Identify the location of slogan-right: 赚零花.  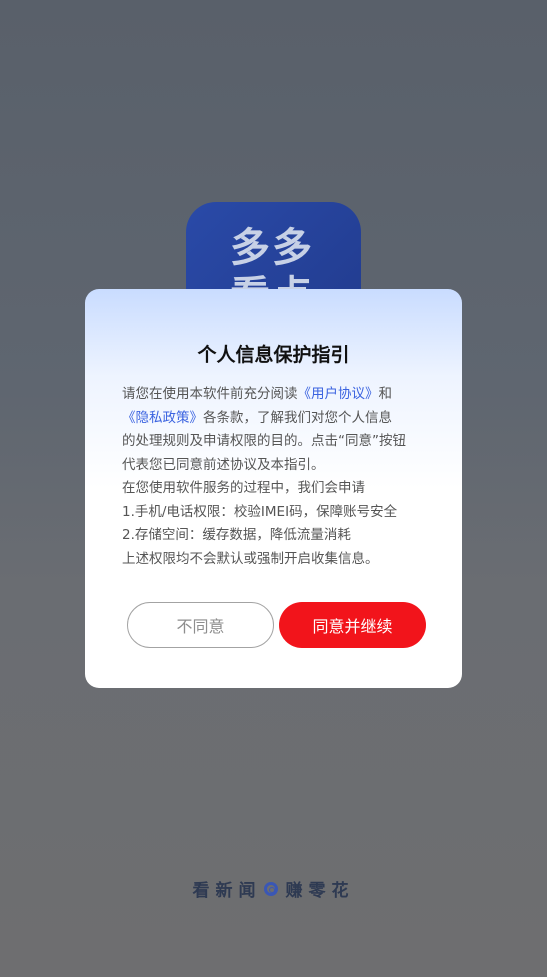
(320, 891).